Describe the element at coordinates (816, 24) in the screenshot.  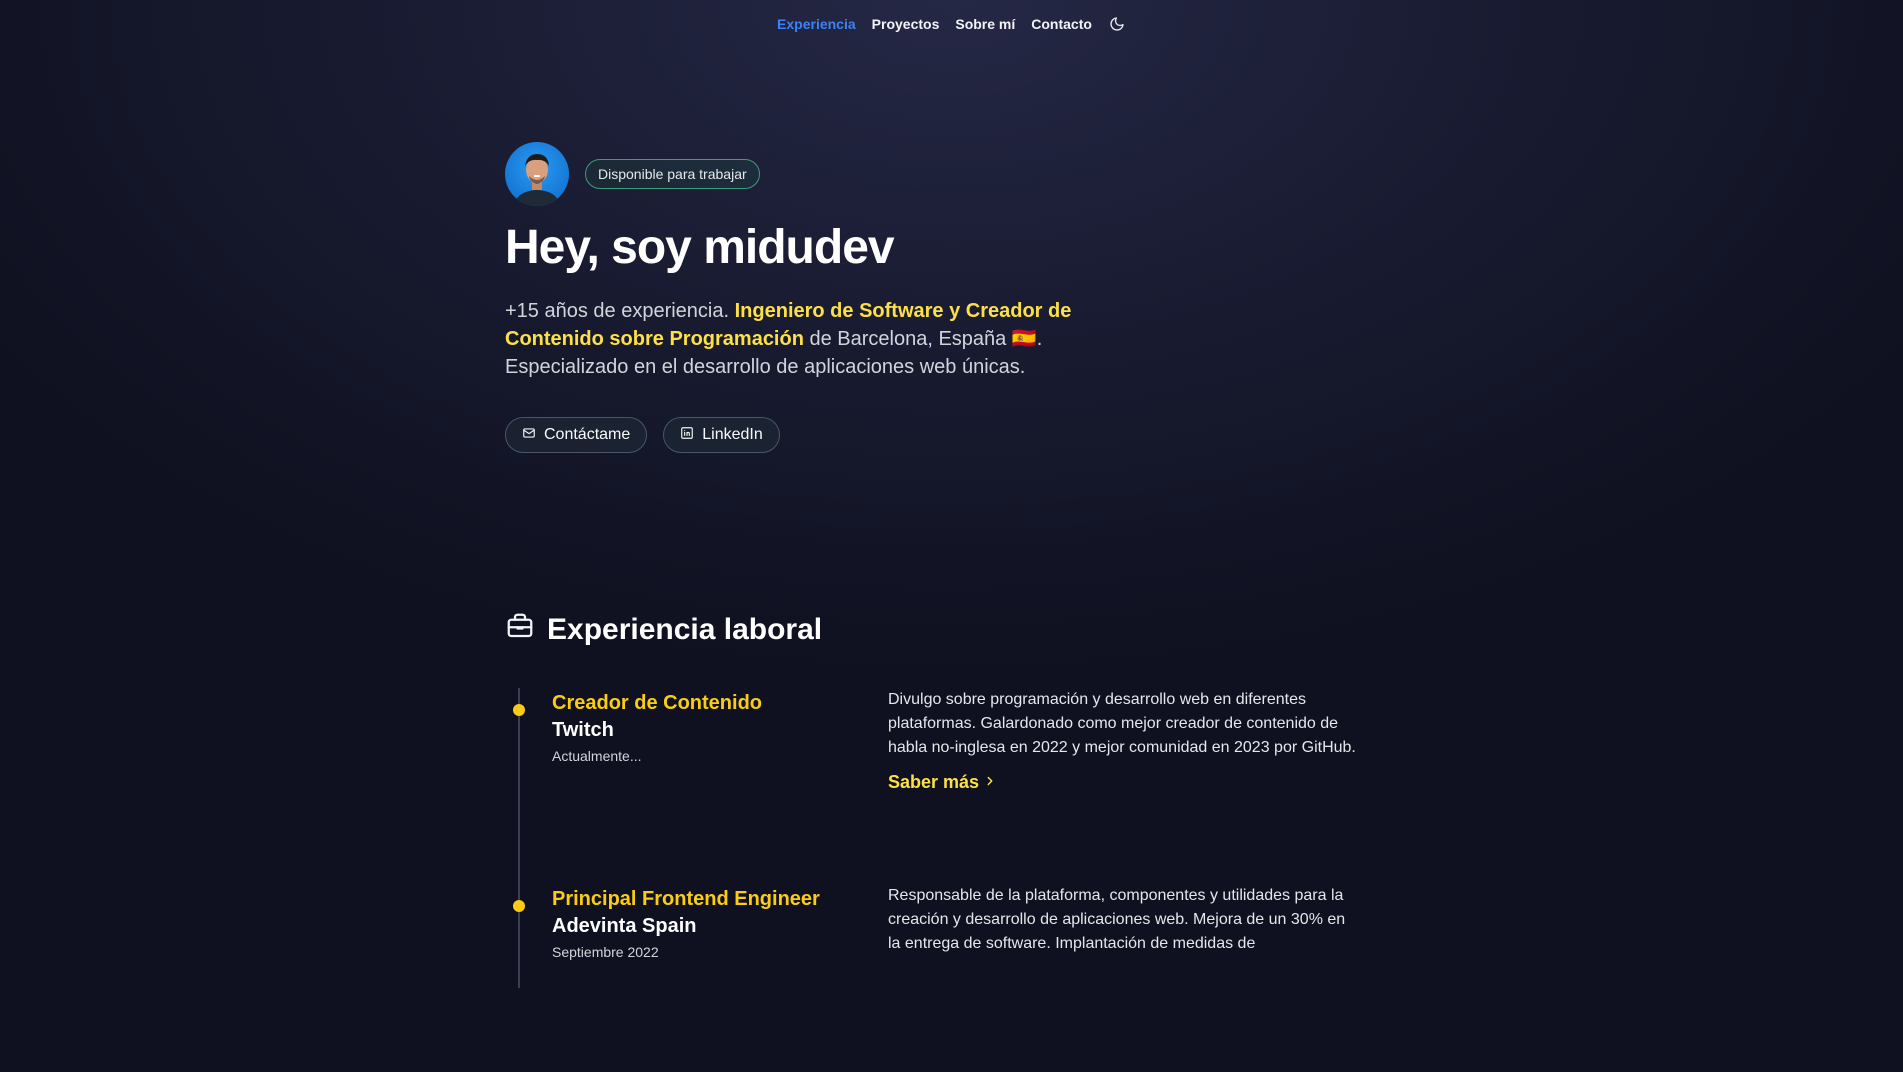
I see `nav-item-experiencia: Experiencia` at that location.